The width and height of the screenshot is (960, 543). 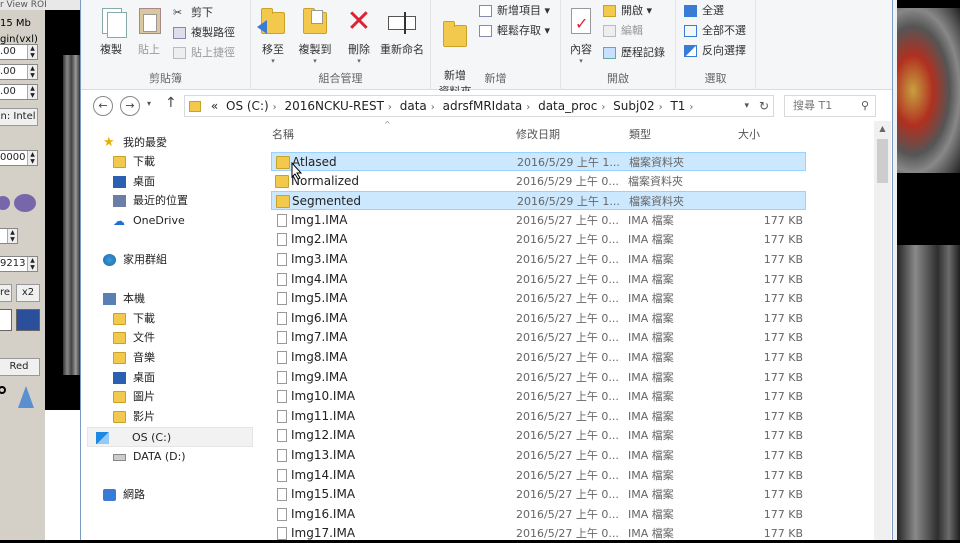 What do you see at coordinates (538, 239) in the screenshot?
I see `file-row: Img2.IMA 2016/5/27 上午 0... IMA 檔案 177 KB` at bounding box center [538, 239].